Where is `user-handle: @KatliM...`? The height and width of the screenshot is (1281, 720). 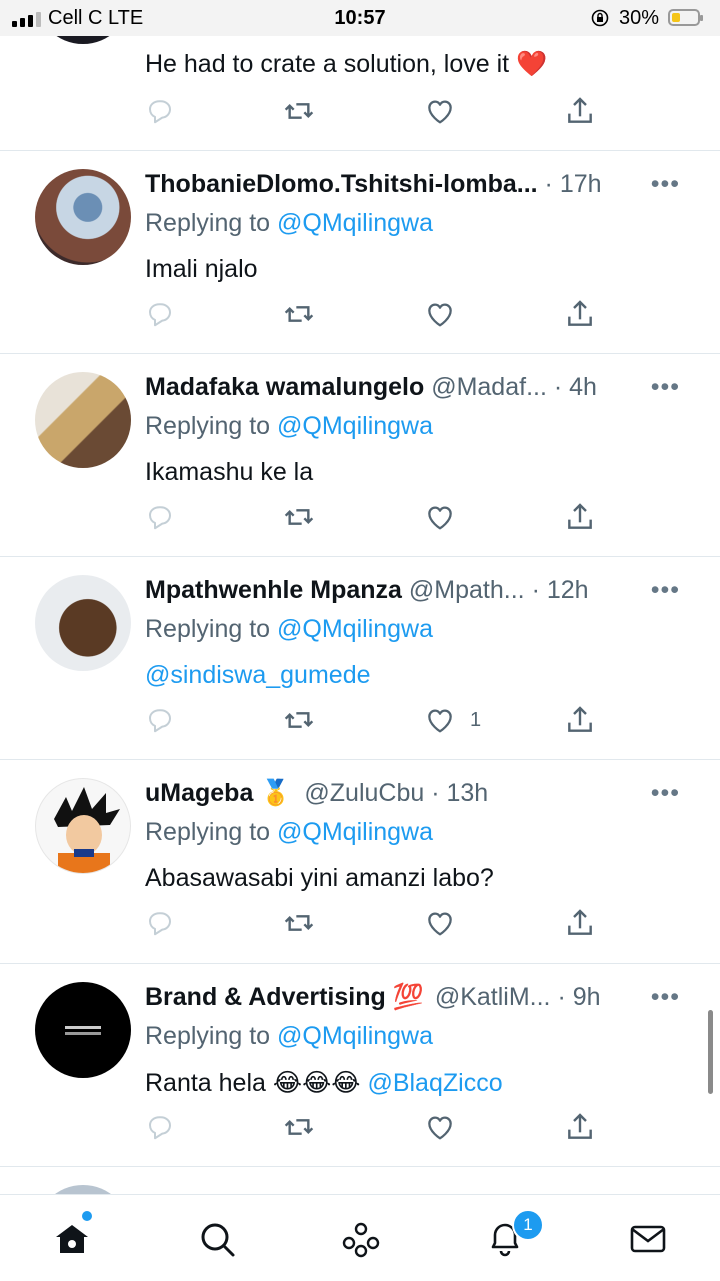 user-handle: @KatliM... is located at coordinates (493, 997).